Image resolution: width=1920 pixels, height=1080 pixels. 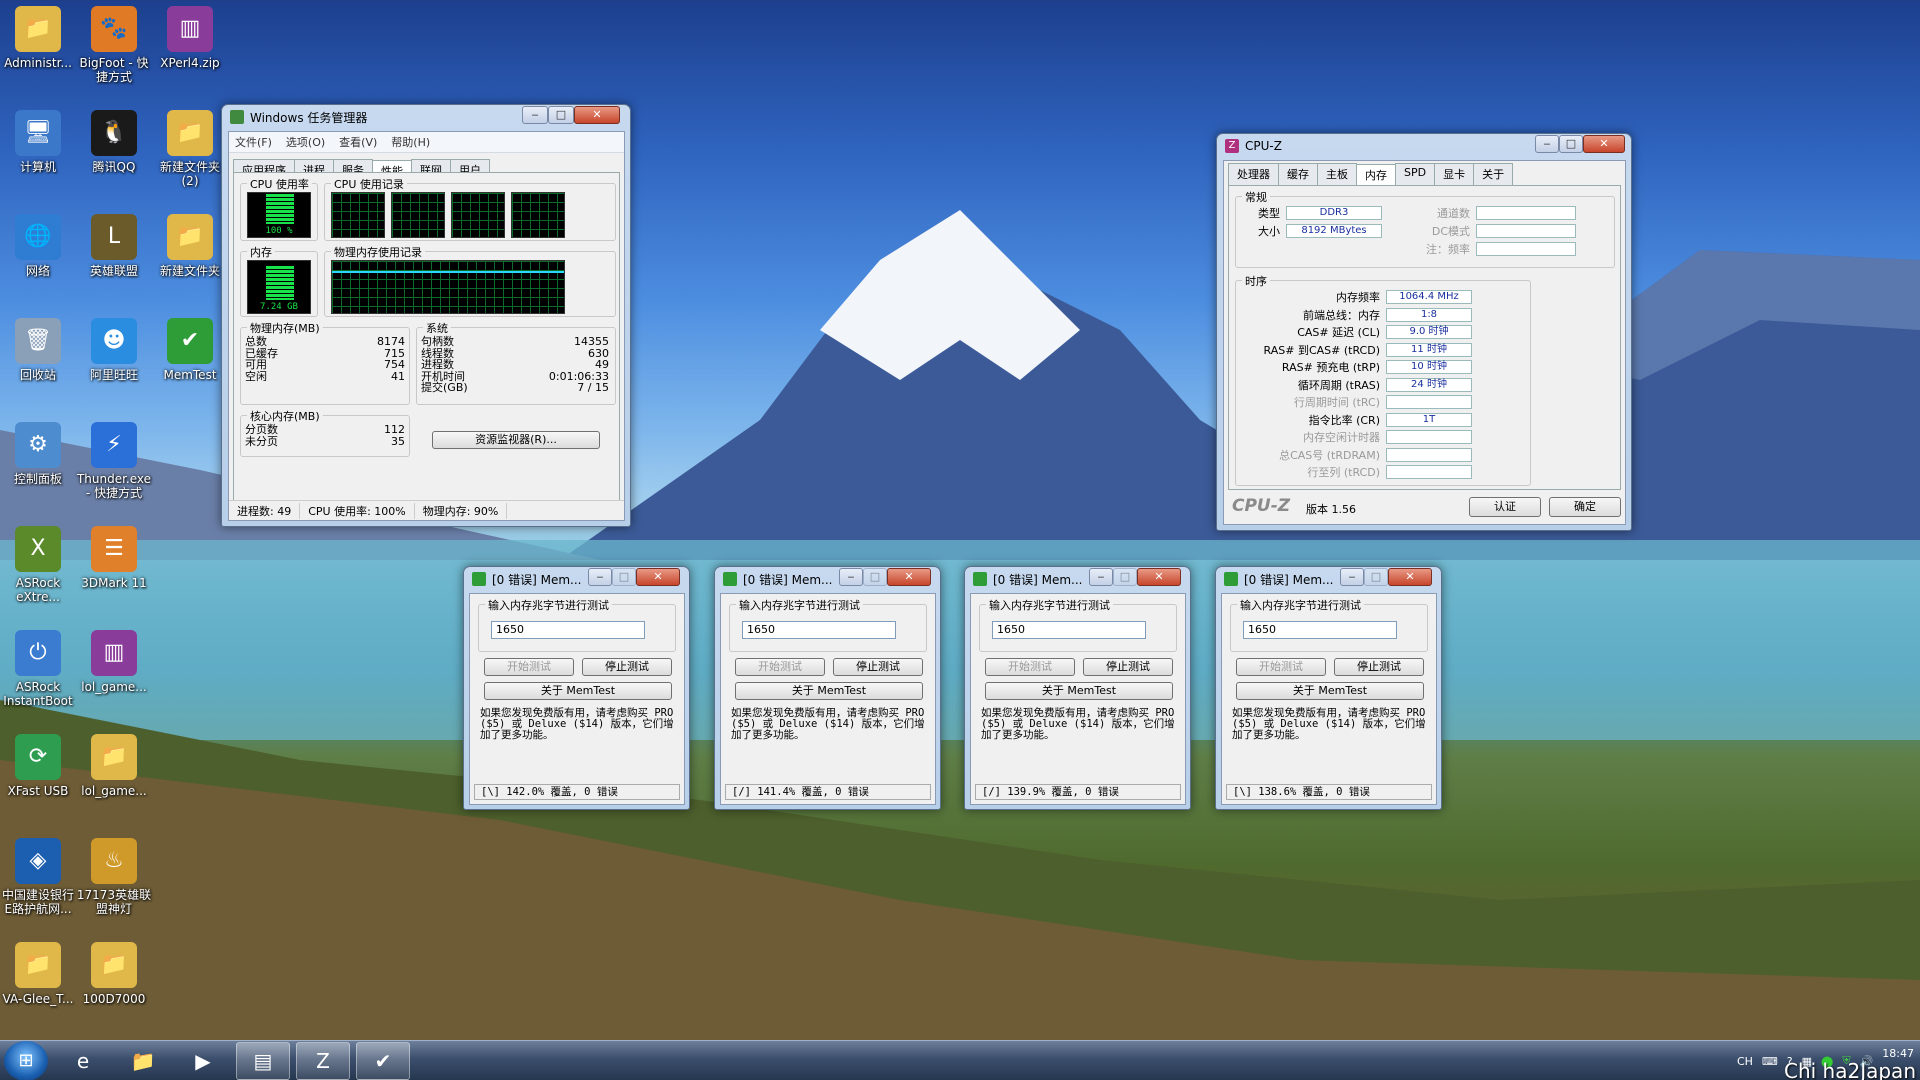 I want to click on desktop-icon-label: 阿里旺旺, so click(x=113, y=375).